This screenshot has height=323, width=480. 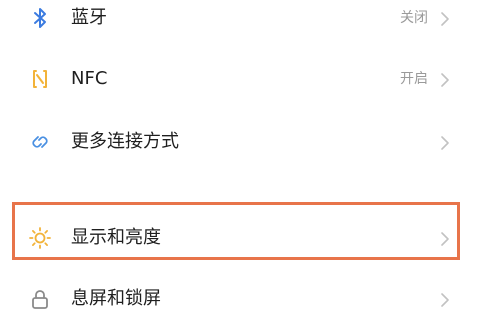 What do you see at coordinates (240, 21) in the screenshot?
I see `bluetooth-setting-row: 蓝牙 关闭` at bounding box center [240, 21].